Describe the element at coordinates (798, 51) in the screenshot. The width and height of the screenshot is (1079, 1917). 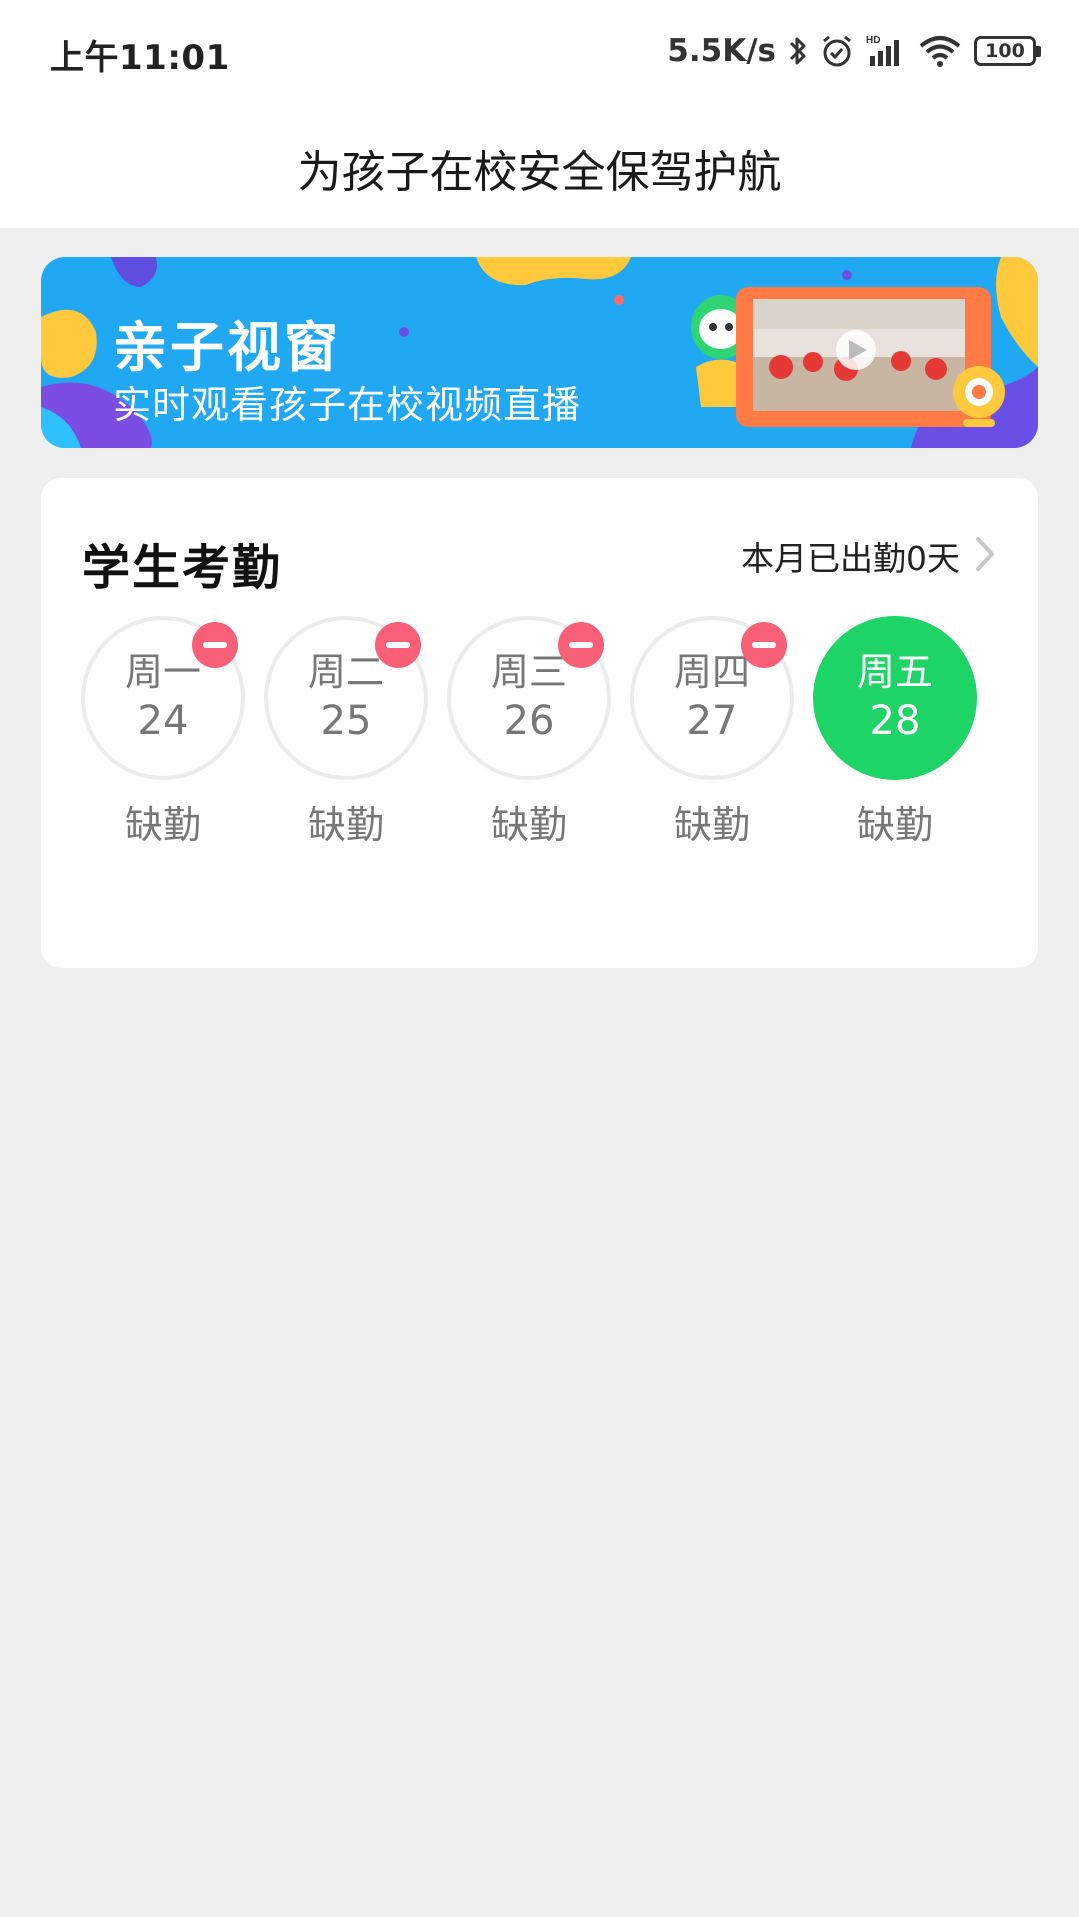
I see `bluetooth-icon` at that location.